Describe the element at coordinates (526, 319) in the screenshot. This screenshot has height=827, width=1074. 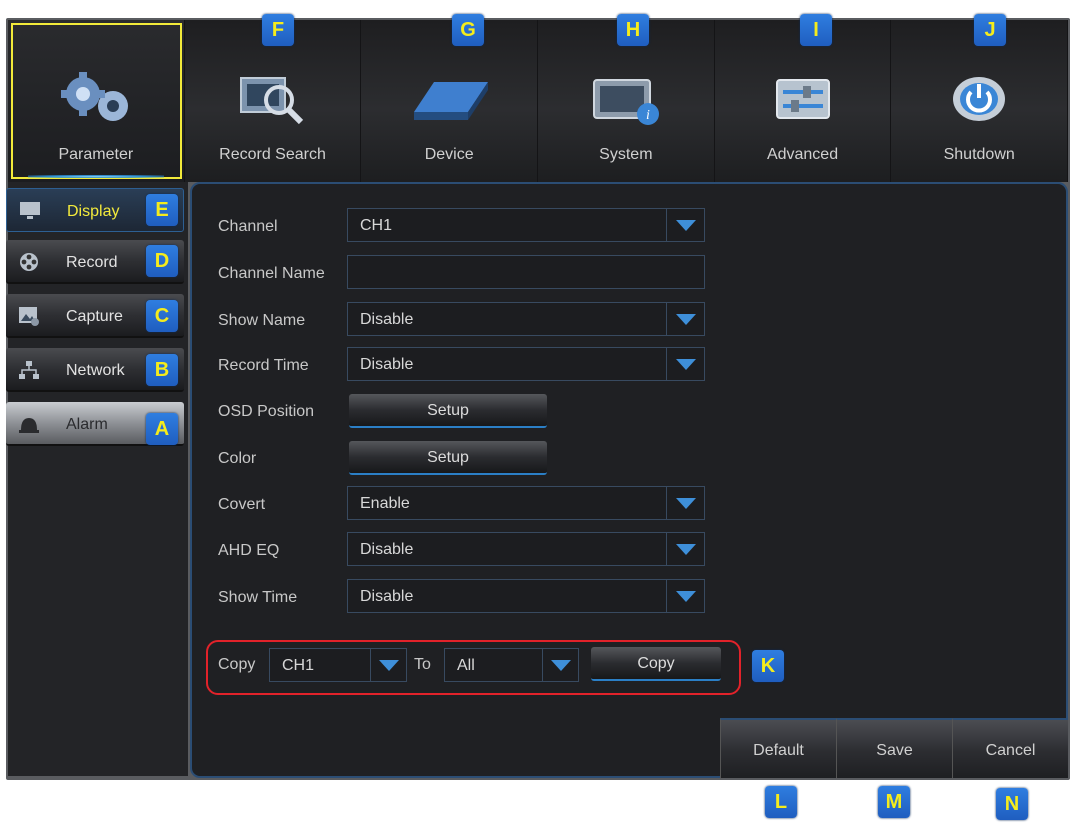
I see `show-name-select: Disable` at that location.